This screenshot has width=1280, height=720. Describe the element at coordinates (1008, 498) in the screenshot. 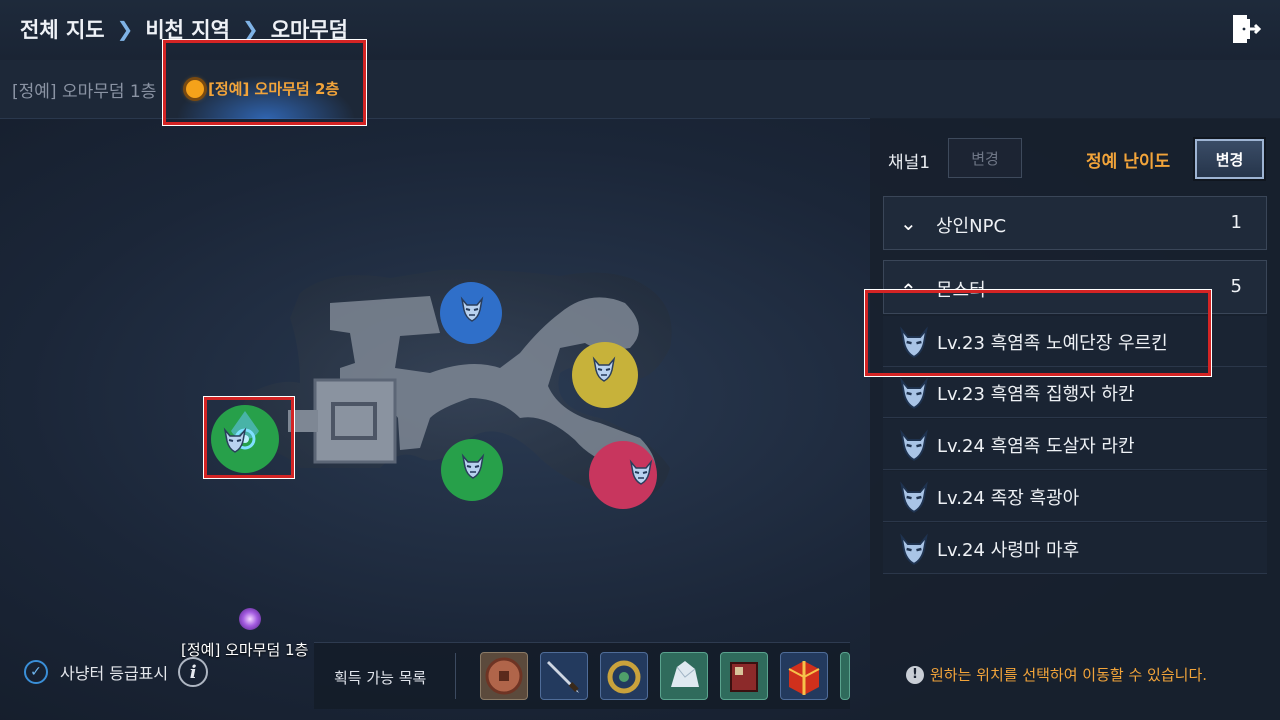

I see `monster-name: Lv.24 족장 흑광아` at that location.